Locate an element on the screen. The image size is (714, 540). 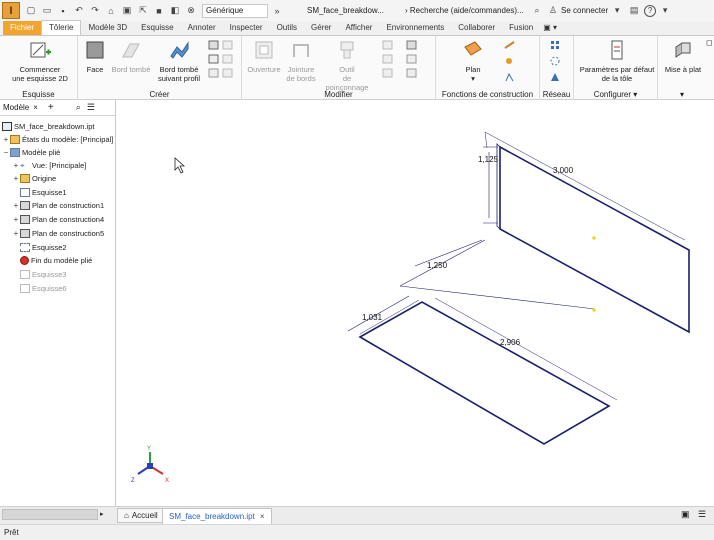
tab-inspecter: Inspecter is located at coordinates (246, 28).